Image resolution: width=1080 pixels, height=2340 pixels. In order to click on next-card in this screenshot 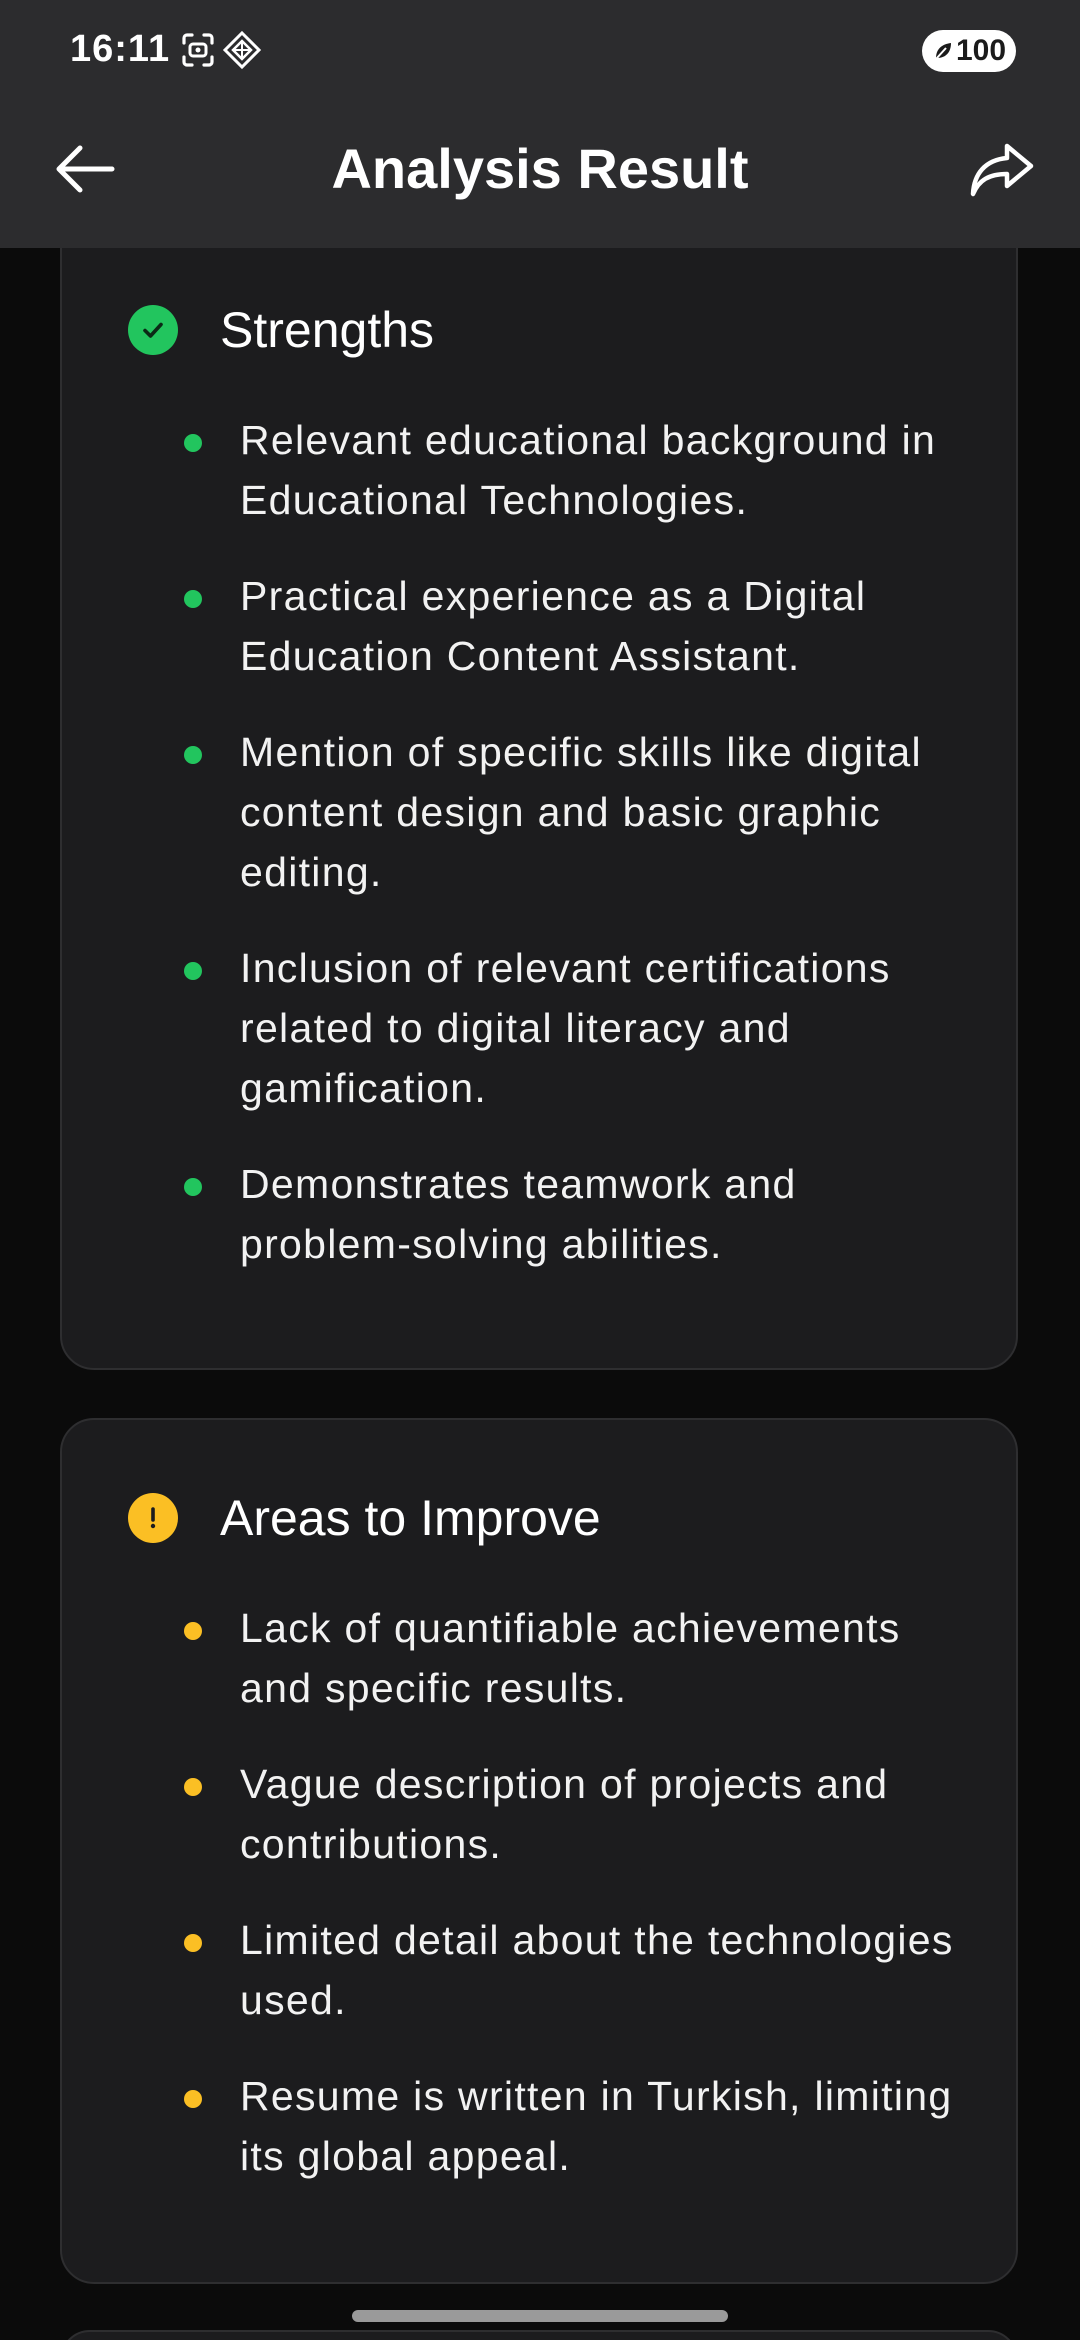, I will do `click(539, 2335)`.